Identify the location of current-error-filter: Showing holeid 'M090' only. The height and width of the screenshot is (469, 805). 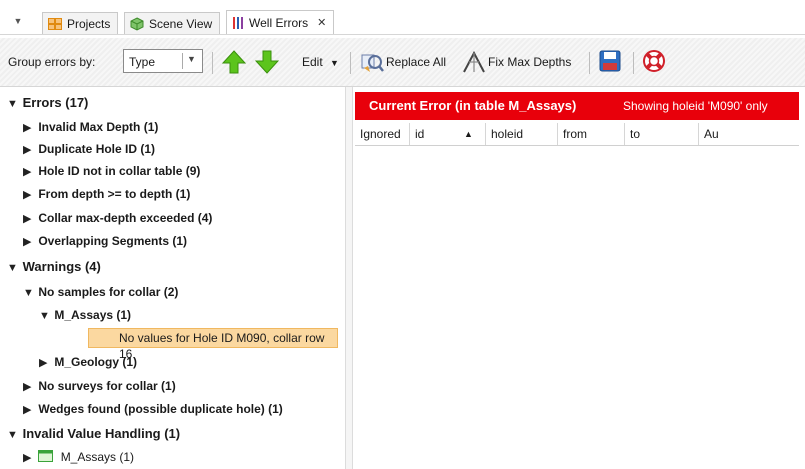
(695, 106).